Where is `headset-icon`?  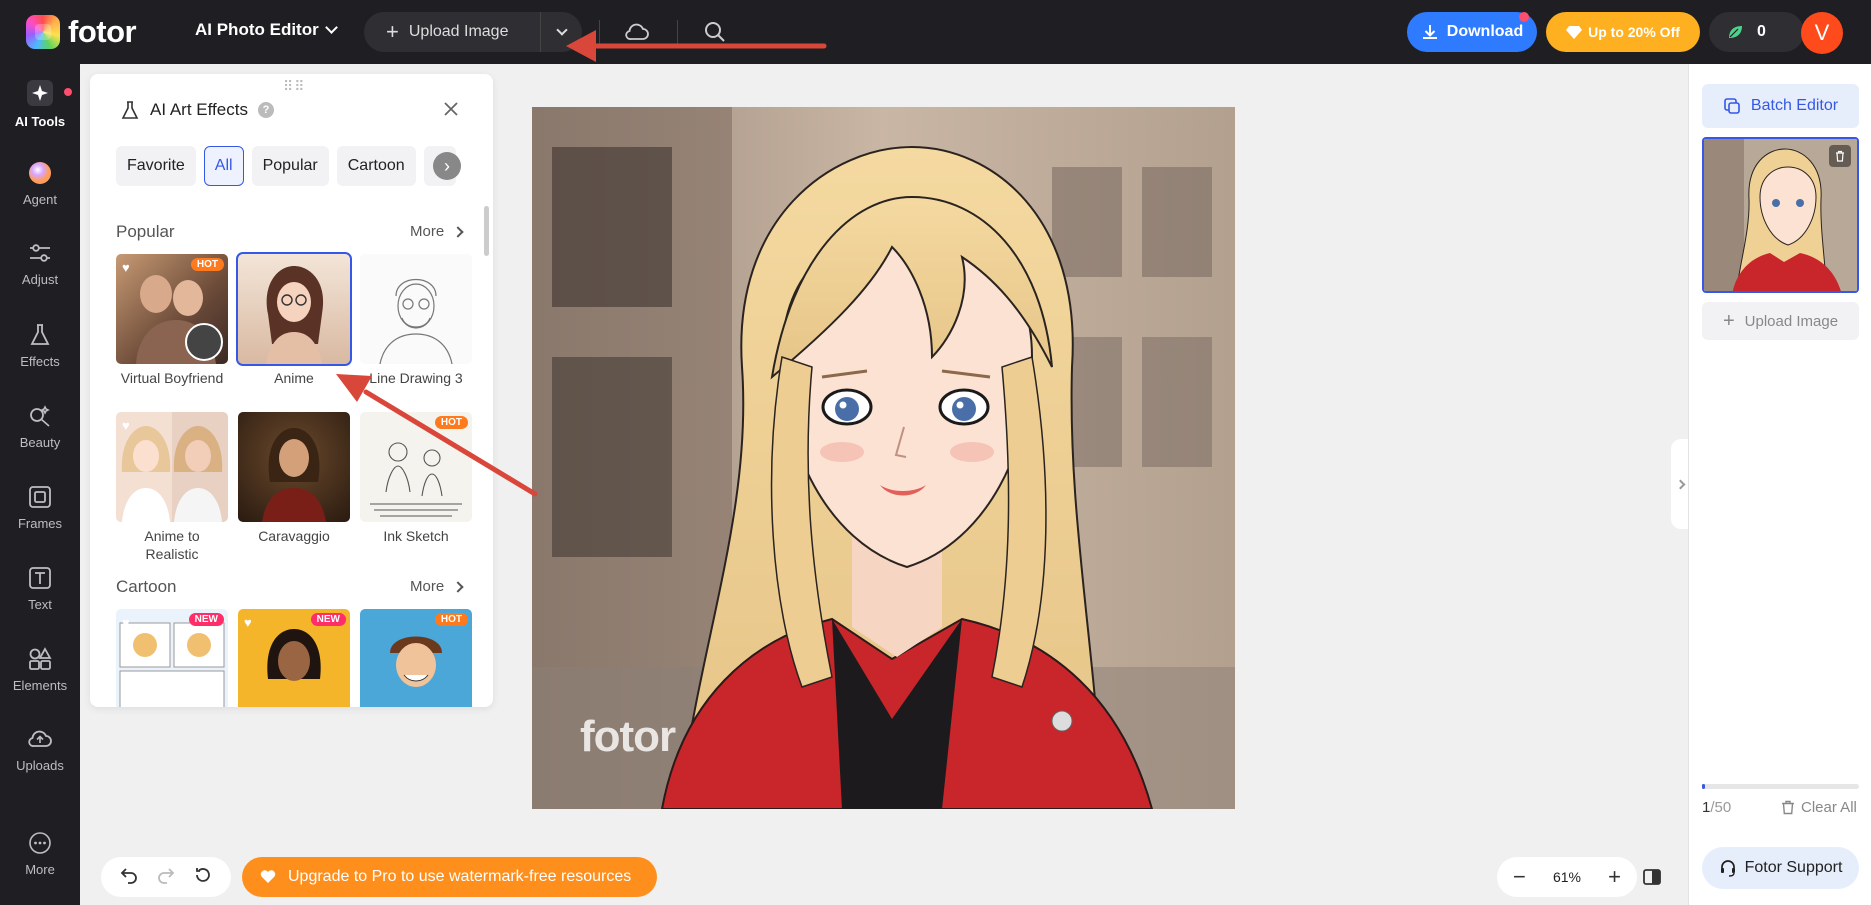 headset-icon is located at coordinates (1727, 868).